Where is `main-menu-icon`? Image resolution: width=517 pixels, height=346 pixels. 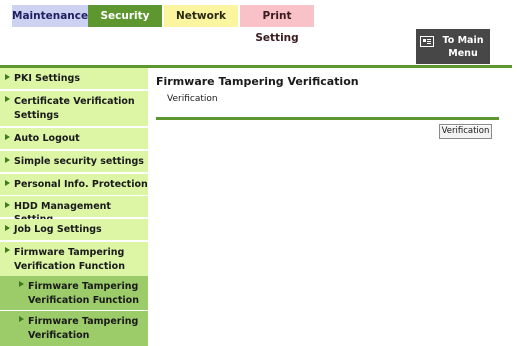 main-menu-icon is located at coordinates (427, 41).